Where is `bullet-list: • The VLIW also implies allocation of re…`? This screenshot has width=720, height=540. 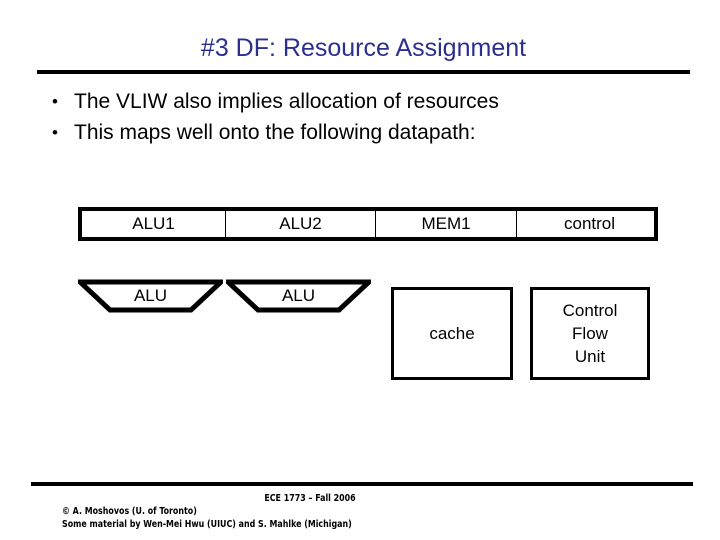
bullet-list: • The VLIW also implies allocation of re… is located at coordinates (372, 119).